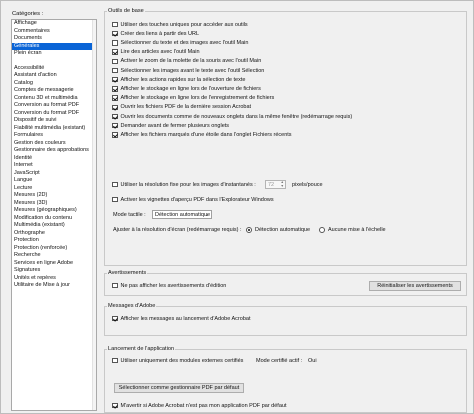 This screenshot has width=474, height=414. What do you see at coordinates (160, 52) in the screenshot?
I see `outils-option-label: Lire des articles avec l'outil Main` at bounding box center [160, 52].